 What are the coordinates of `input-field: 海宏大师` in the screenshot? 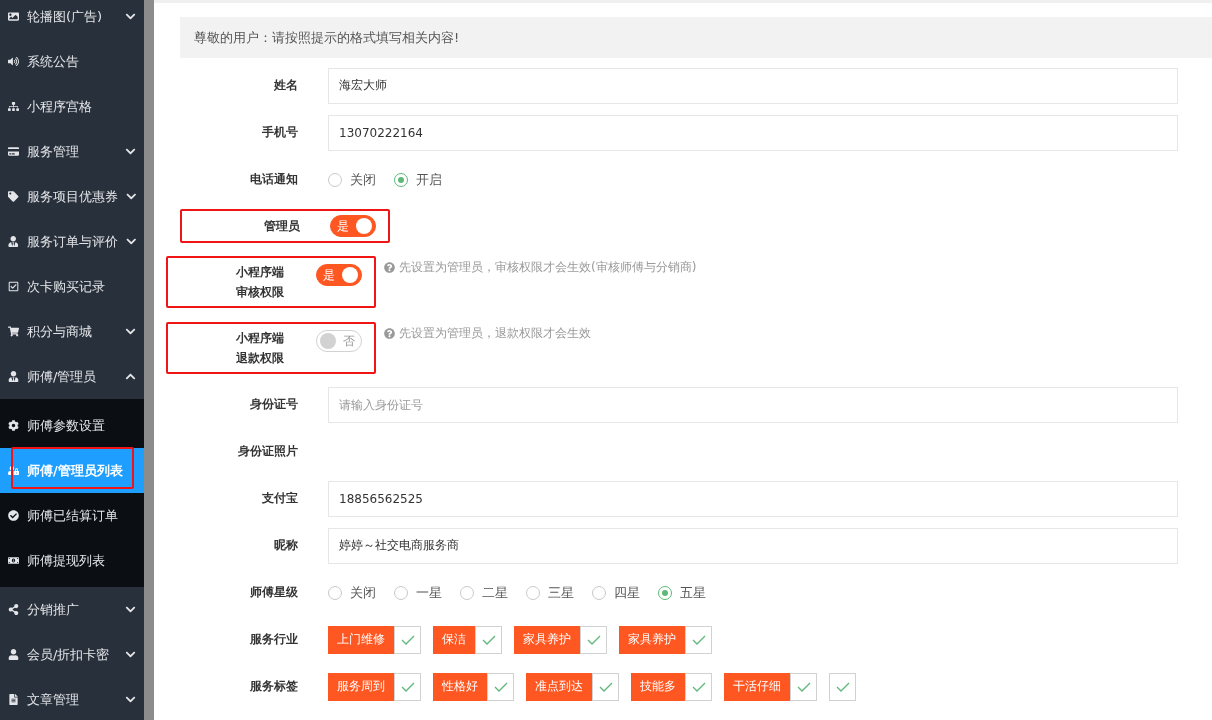 It's located at (753, 85).